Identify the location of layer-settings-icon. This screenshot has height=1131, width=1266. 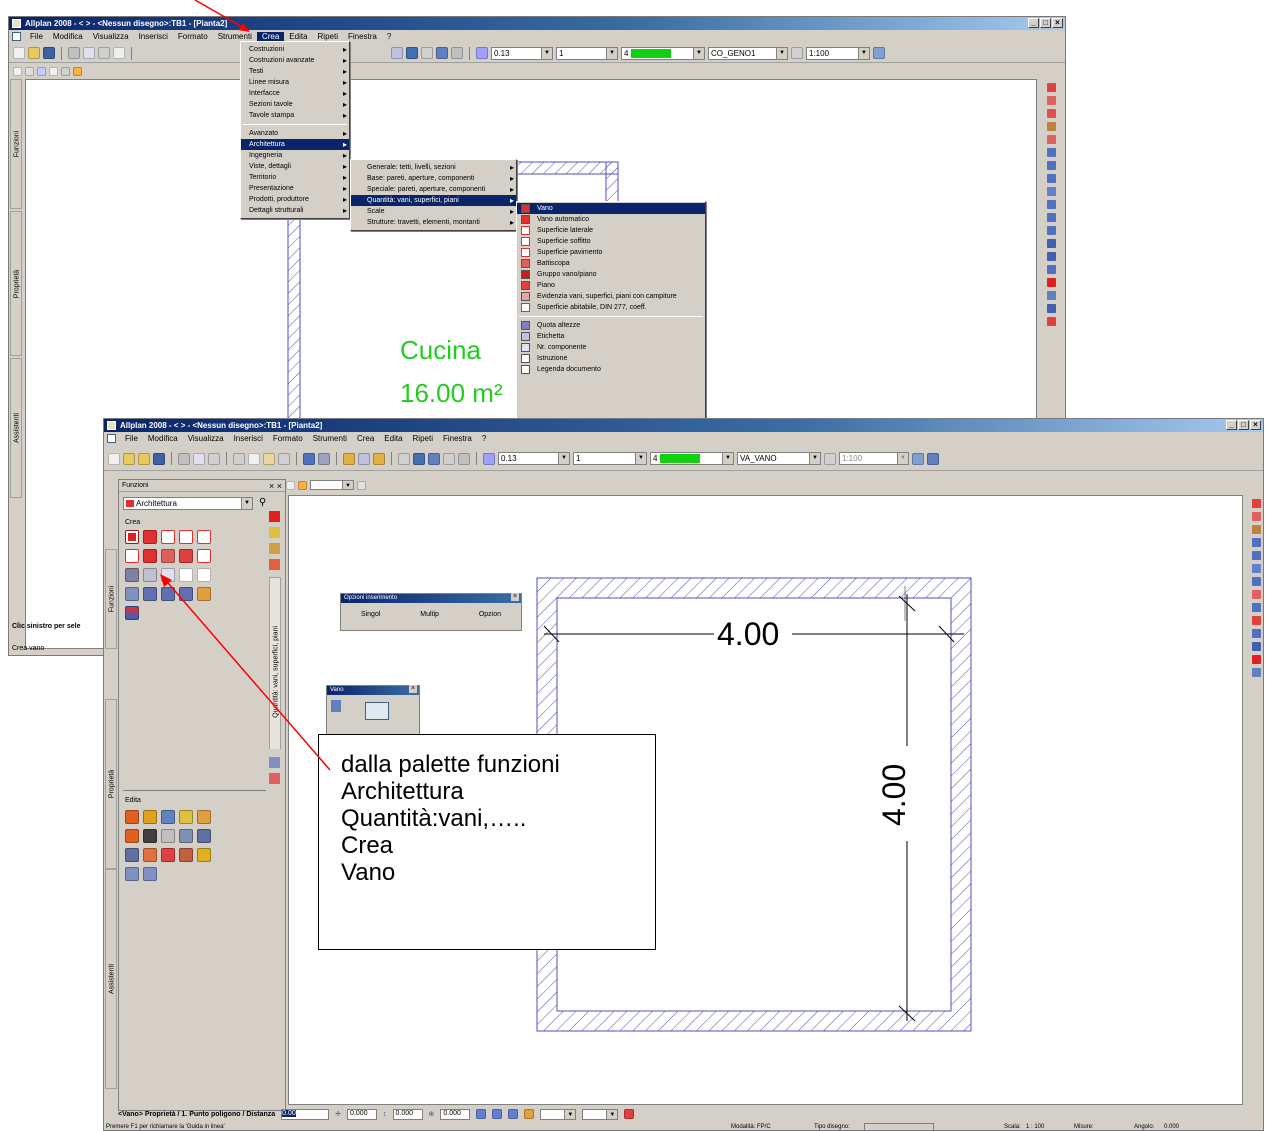
(797, 53).